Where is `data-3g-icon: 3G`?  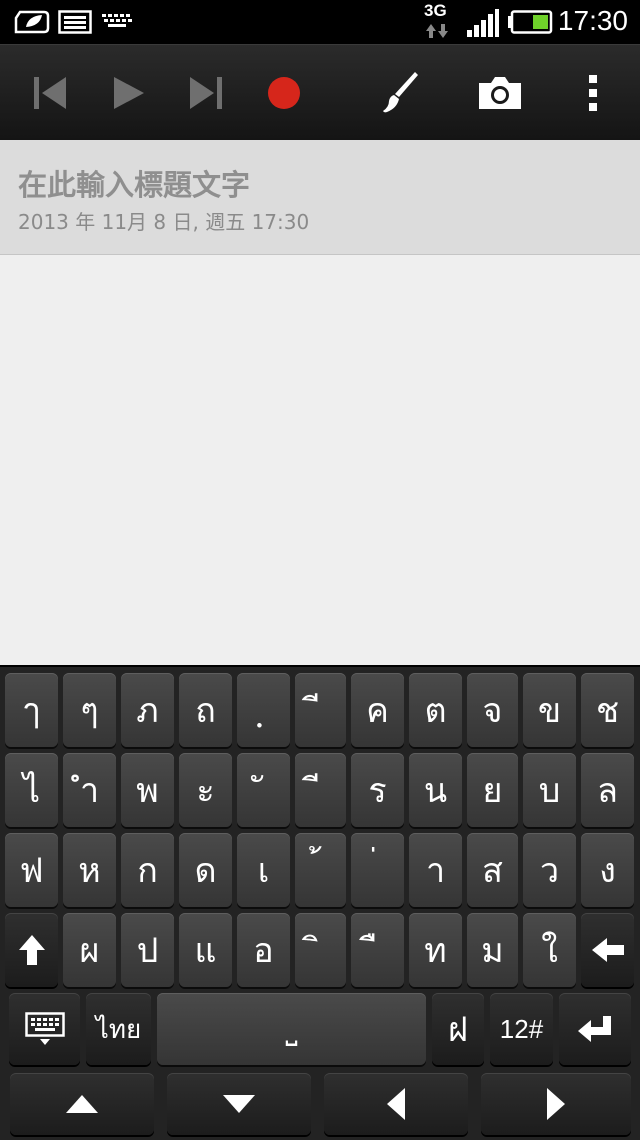
data-3g-icon: 3G is located at coordinates (439, 22).